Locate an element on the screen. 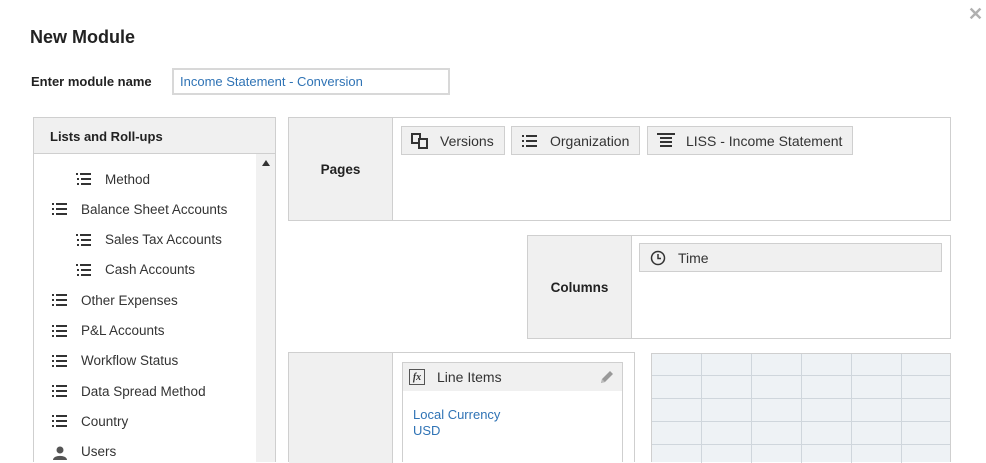  clock-icon is located at coordinates (658, 258).